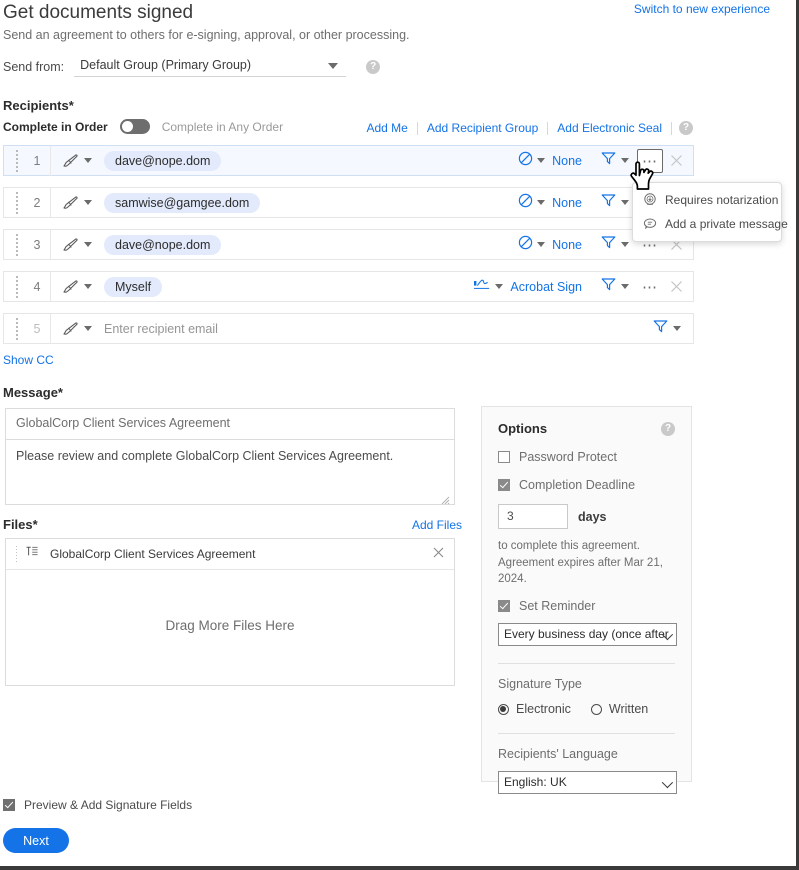 Image resolution: width=799 pixels, height=870 pixels. Describe the element at coordinates (504, 485) in the screenshot. I see `completion-deadline-checkbox` at that location.